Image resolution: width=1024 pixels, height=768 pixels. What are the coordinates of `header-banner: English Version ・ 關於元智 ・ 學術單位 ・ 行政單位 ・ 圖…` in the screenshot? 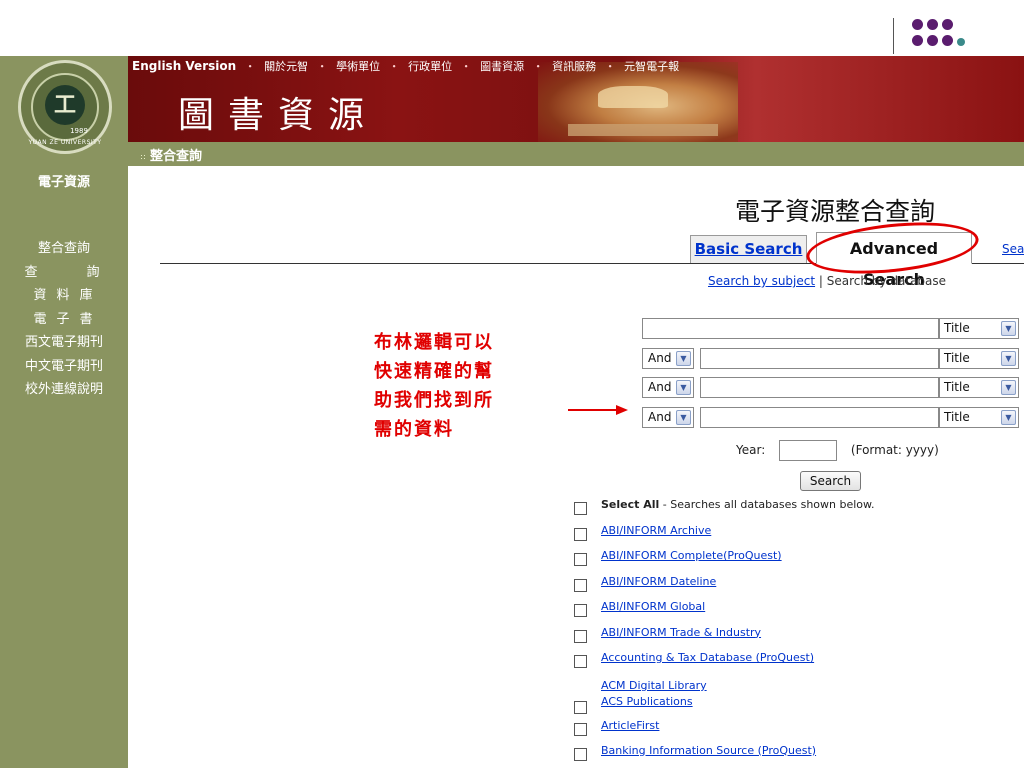 It's located at (576, 99).